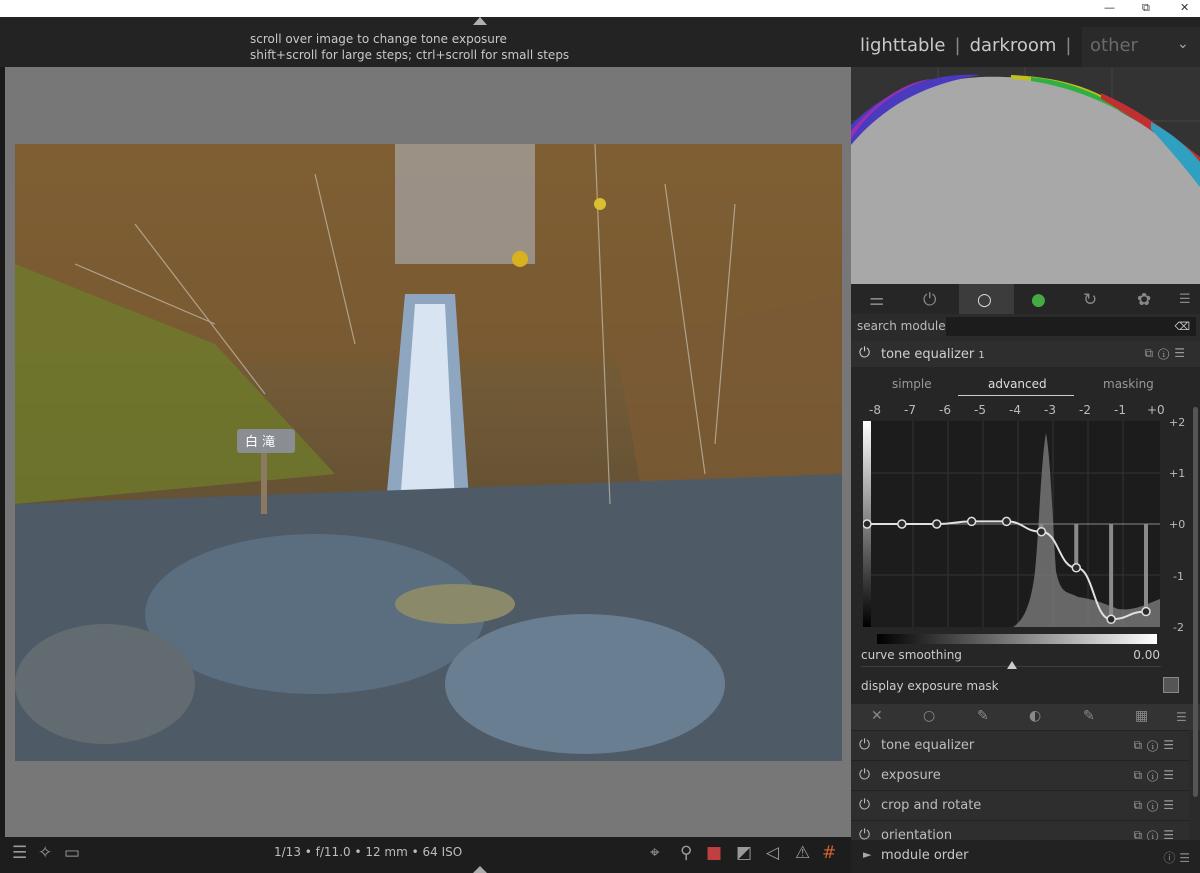  What do you see at coordinates (1184, 8) in the screenshot?
I see `close-button: ✕` at bounding box center [1184, 8].